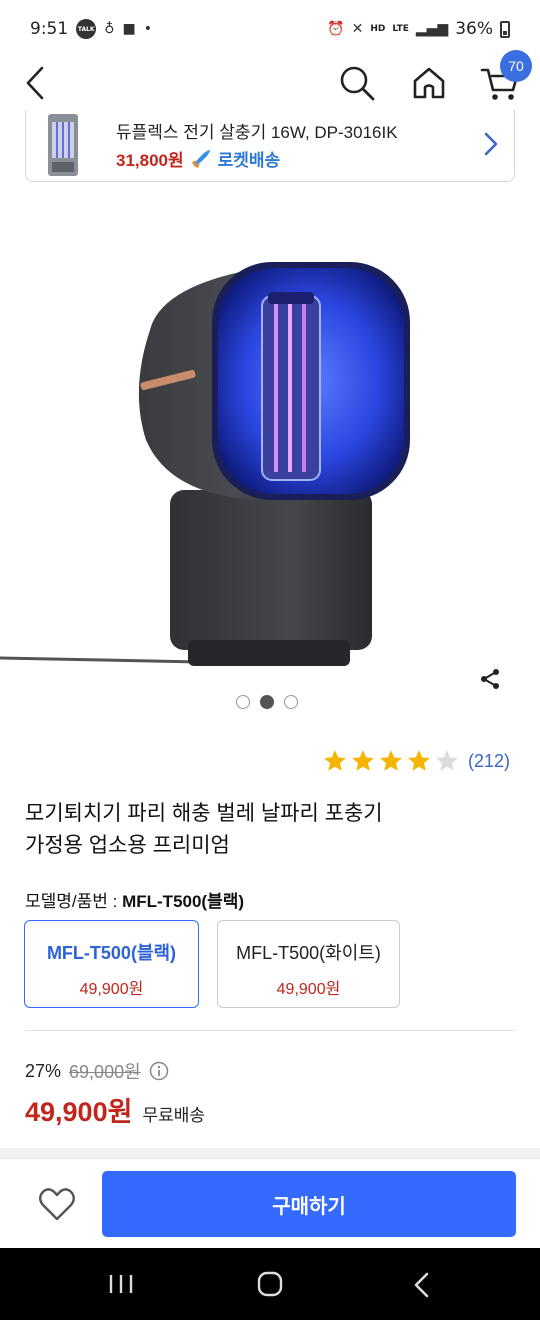 The width and height of the screenshot is (540, 1320). What do you see at coordinates (204, 813) in the screenshot?
I see `product-title-line: 모기퇴치기 파리 해충 벌레 날파리 포충기` at bounding box center [204, 813].